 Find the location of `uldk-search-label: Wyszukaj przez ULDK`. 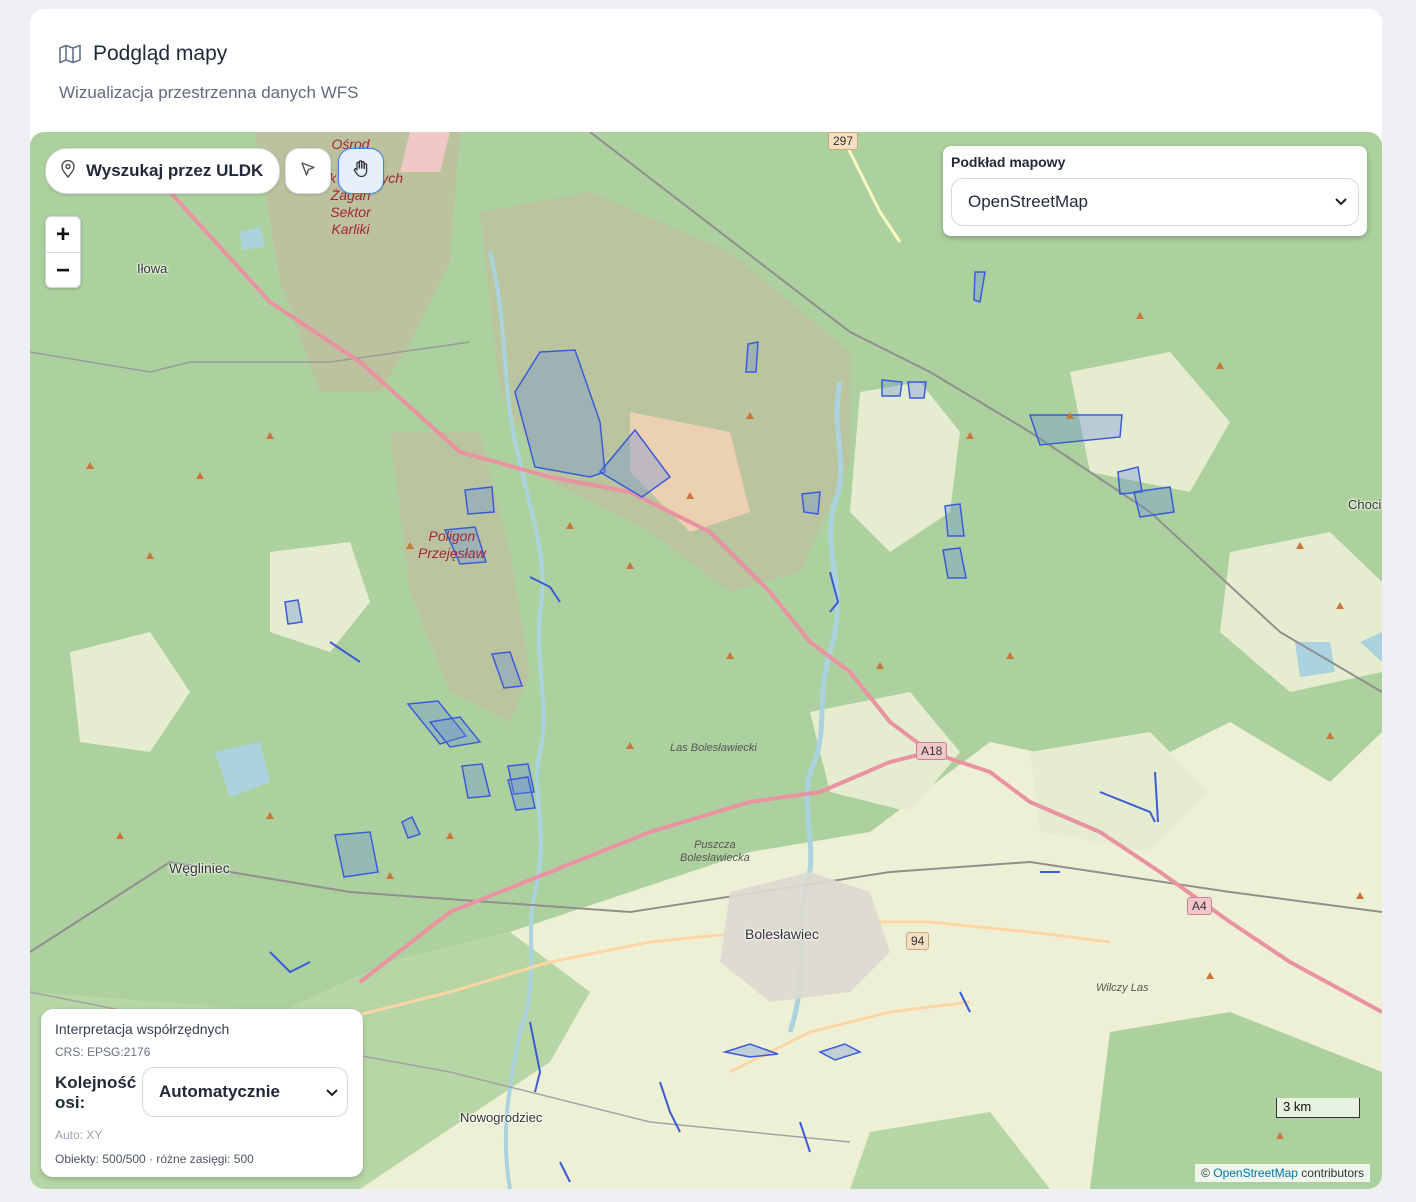

uldk-search-label: Wyszukaj przez ULDK is located at coordinates (175, 170).